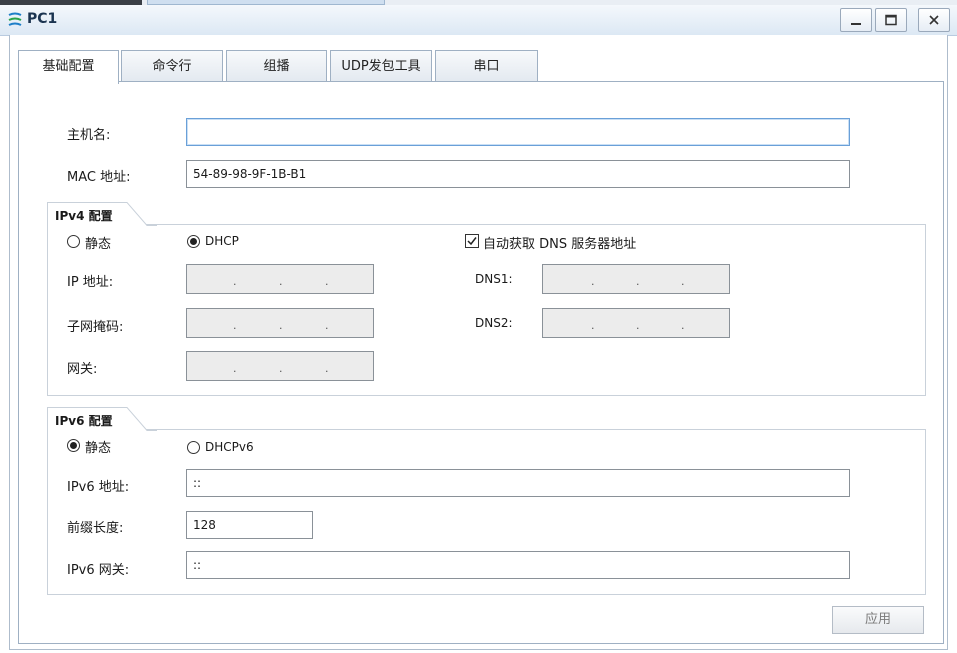 This screenshot has height=653, width=957. Describe the element at coordinates (222, 241) in the screenshot. I see `ipv4-dhcp-label: DHCP` at that location.